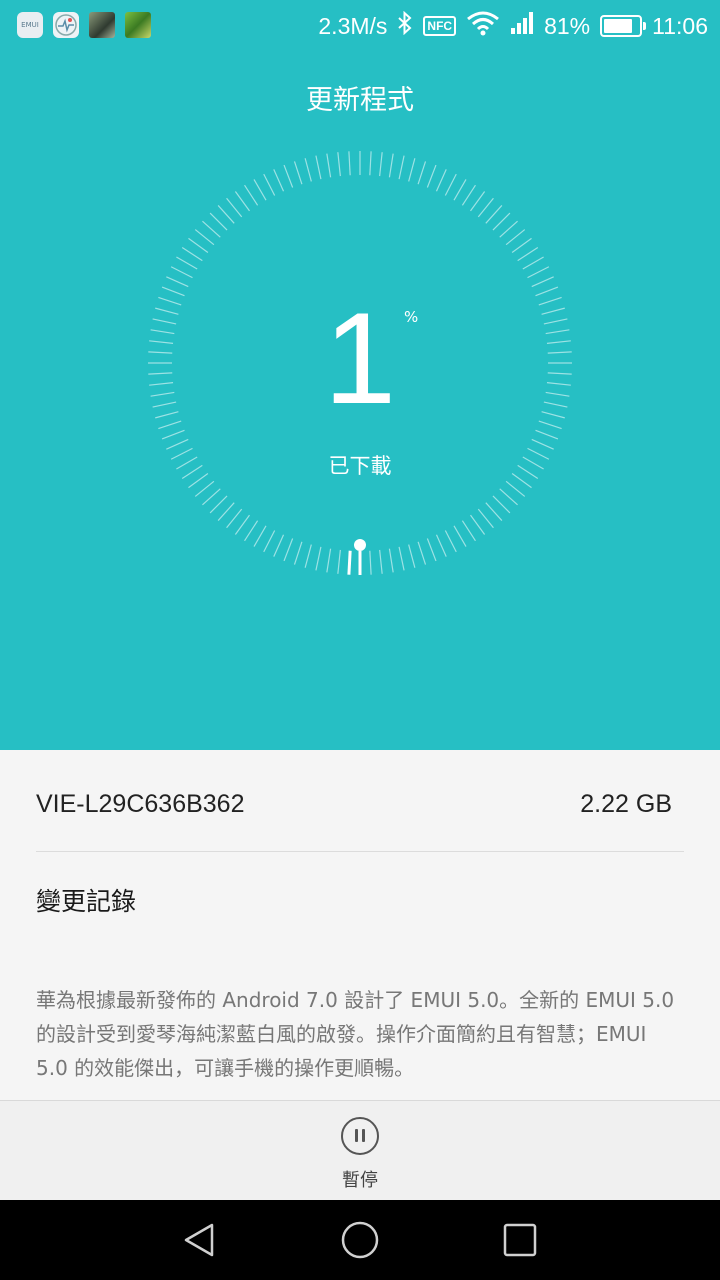 The image size is (720, 1280). Describe the element at coordinates (508, 26) in the screenshot. I see `status-indicators: 2.3M/s NFC 81% 11:06` at that location.